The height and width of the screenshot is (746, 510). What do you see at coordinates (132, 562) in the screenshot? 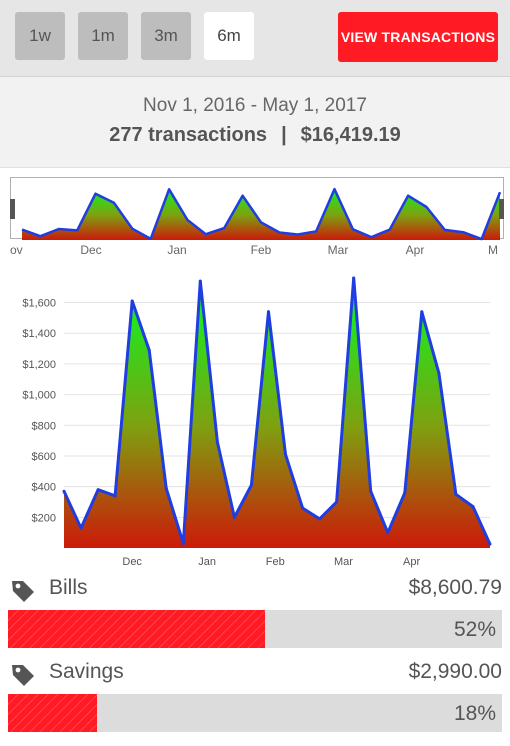
I see `x-tick-label: Dec` at bounding box center [132, 562].